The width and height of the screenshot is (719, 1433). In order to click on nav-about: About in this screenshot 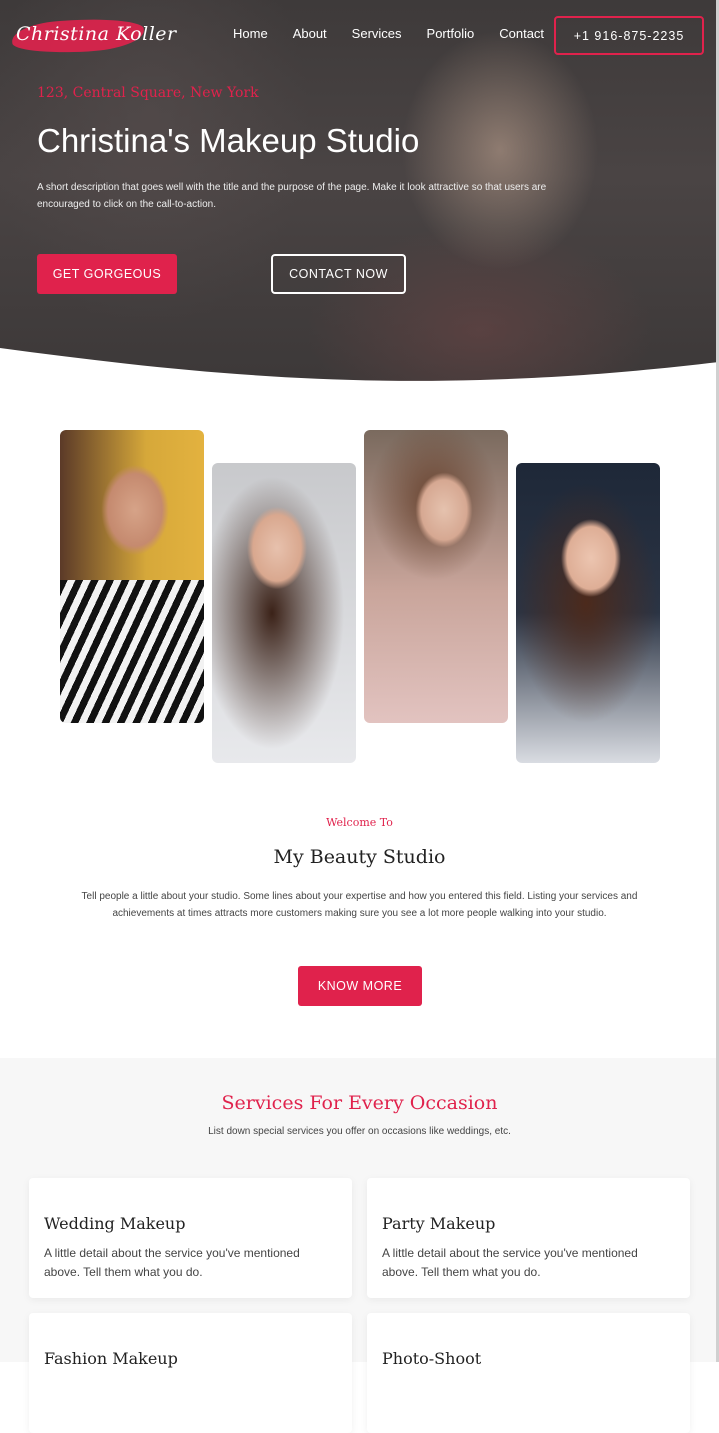, I will do `click(310, 33)`.